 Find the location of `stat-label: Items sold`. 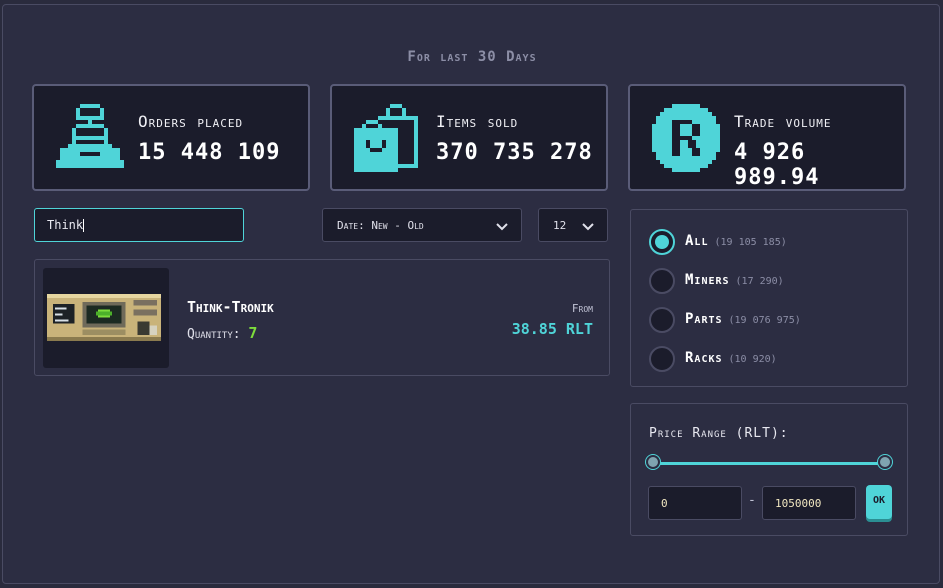

stat-label: Items sold is located at coordinates (477, 121).